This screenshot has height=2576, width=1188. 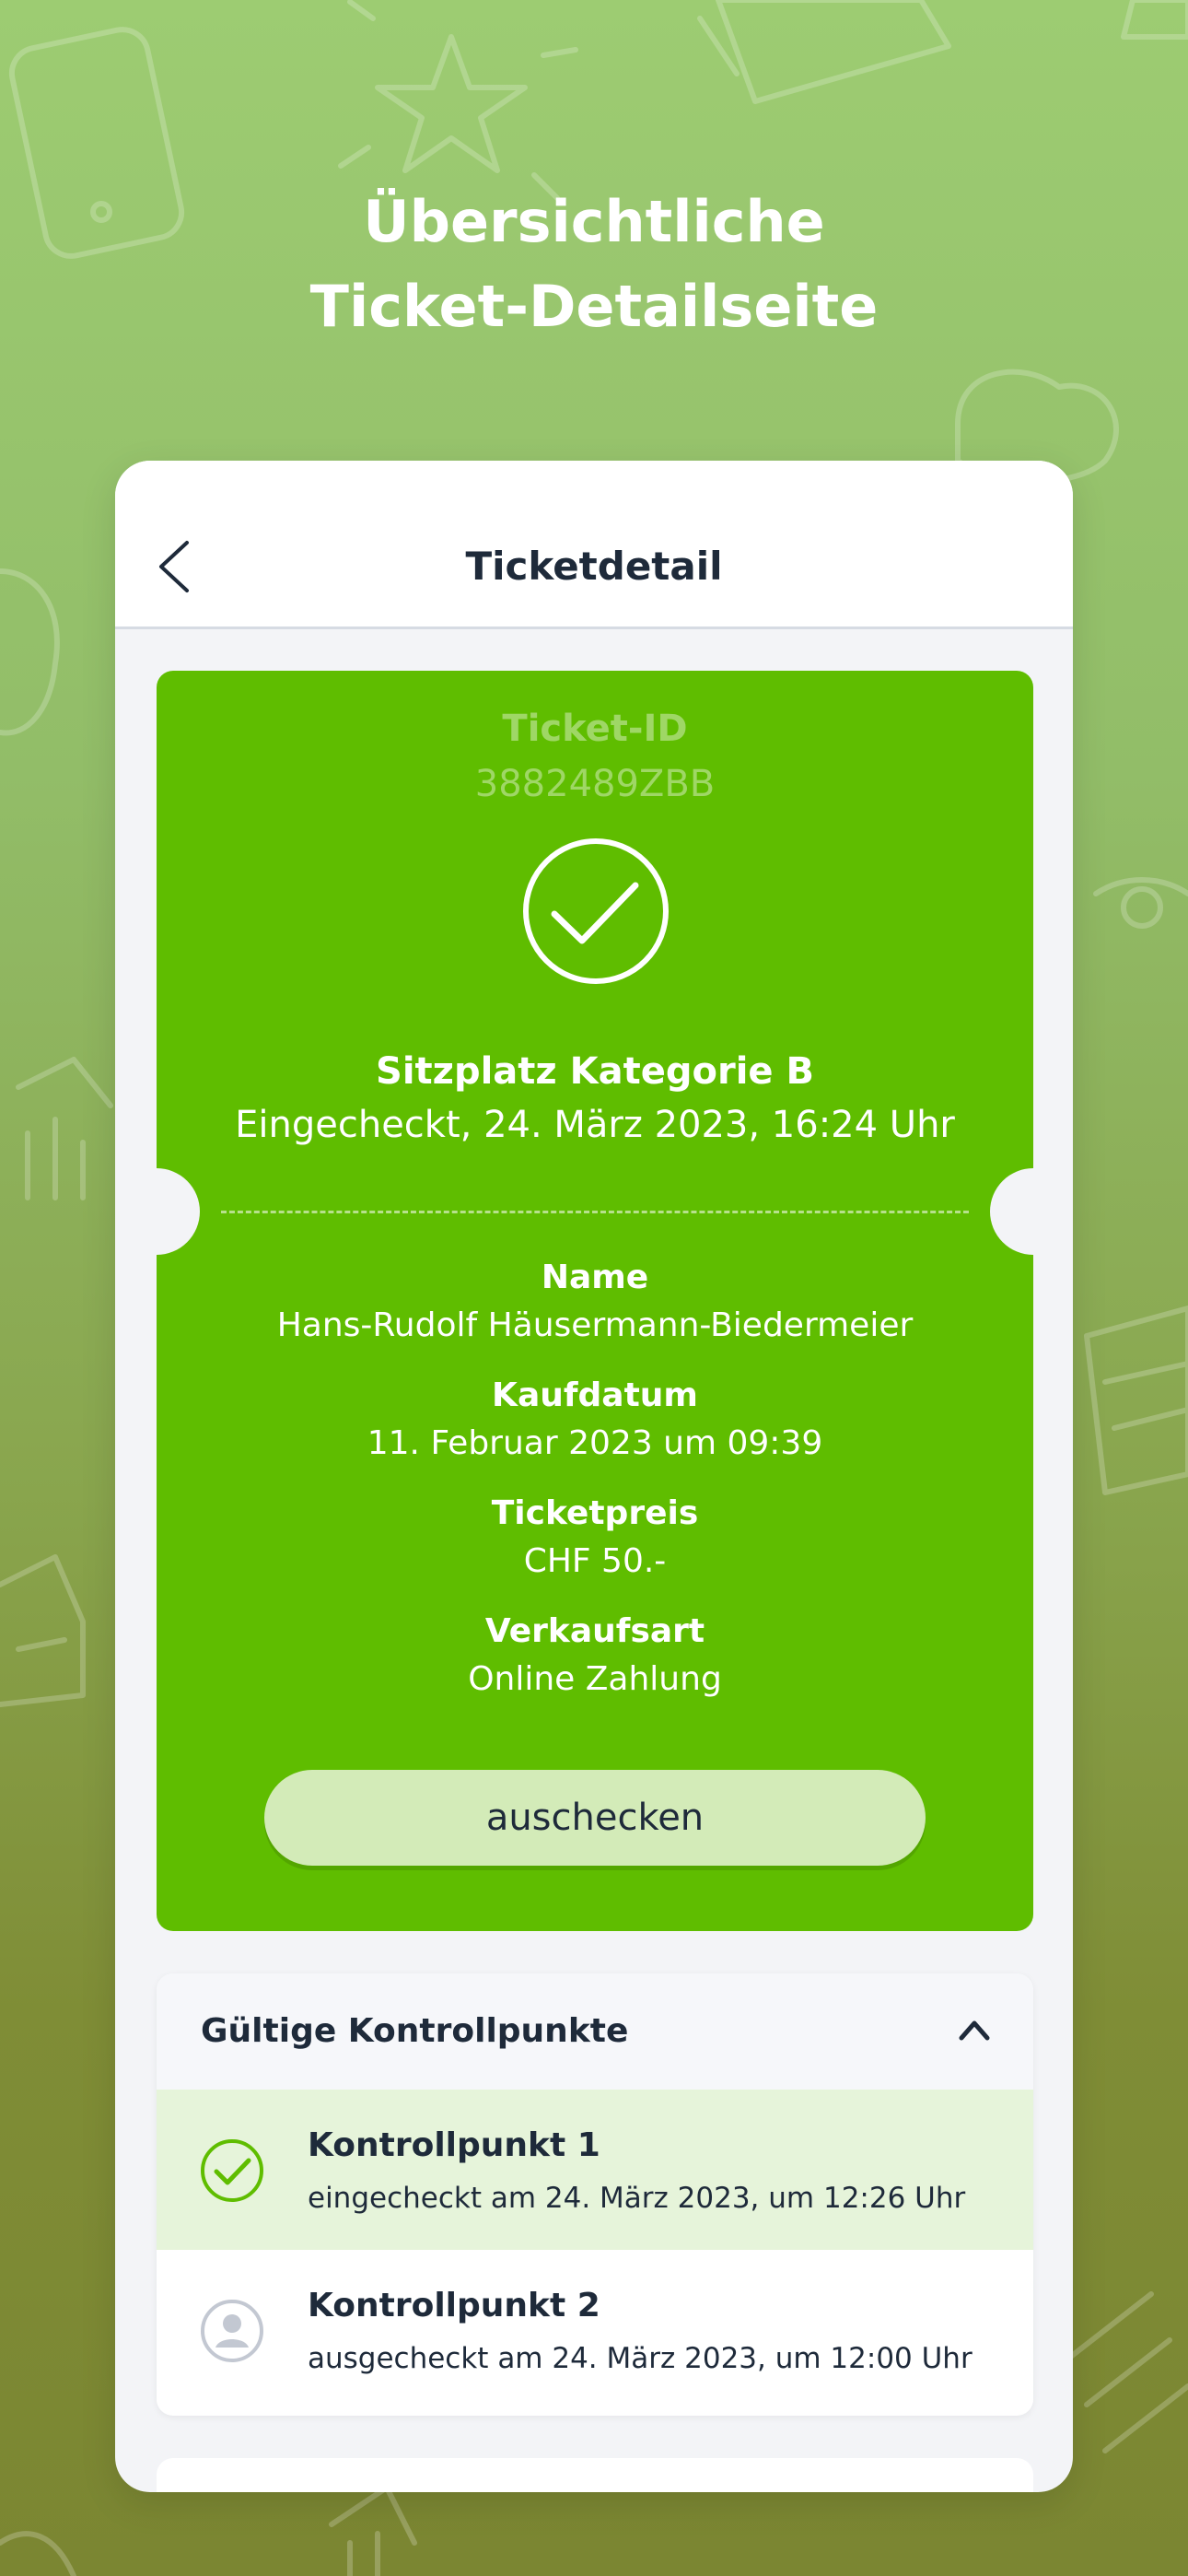 I want to click on navigation-bar: Ticketdetail, so click(x=594, y=545).